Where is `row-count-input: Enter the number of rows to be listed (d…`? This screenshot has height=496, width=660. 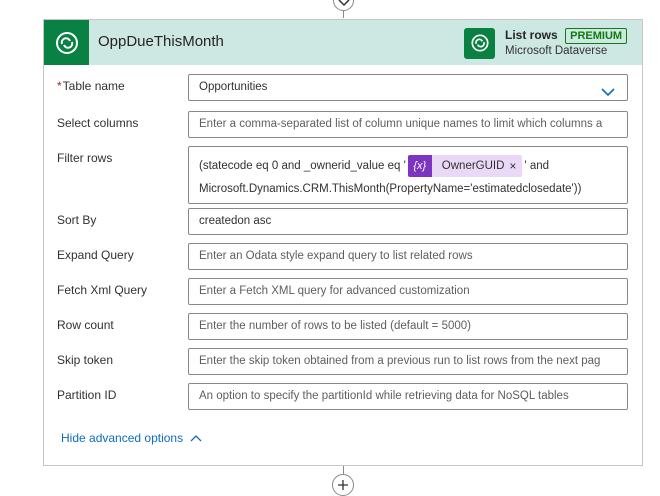 row-count-input: Enter the number of rows to be listed (d… is located at coordinates (408, 326).